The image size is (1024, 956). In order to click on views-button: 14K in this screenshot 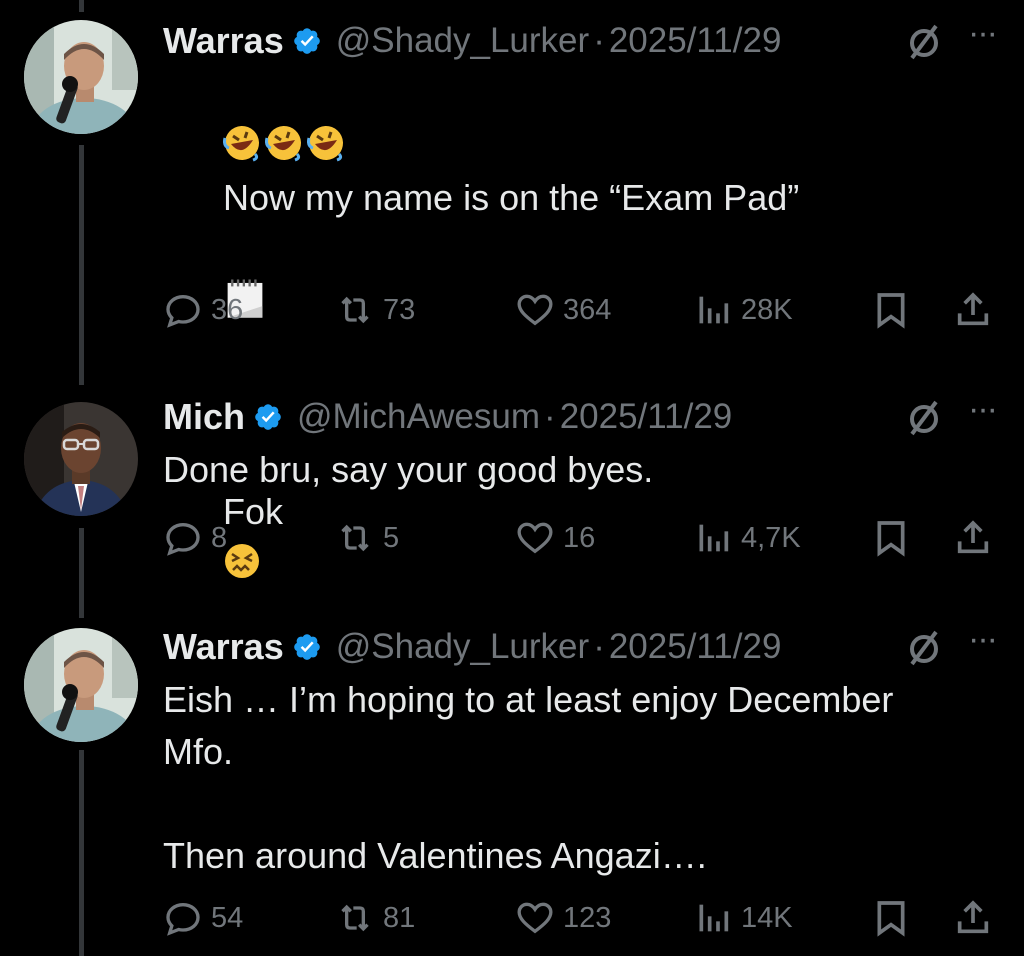, I will do `click(743, 918)`.